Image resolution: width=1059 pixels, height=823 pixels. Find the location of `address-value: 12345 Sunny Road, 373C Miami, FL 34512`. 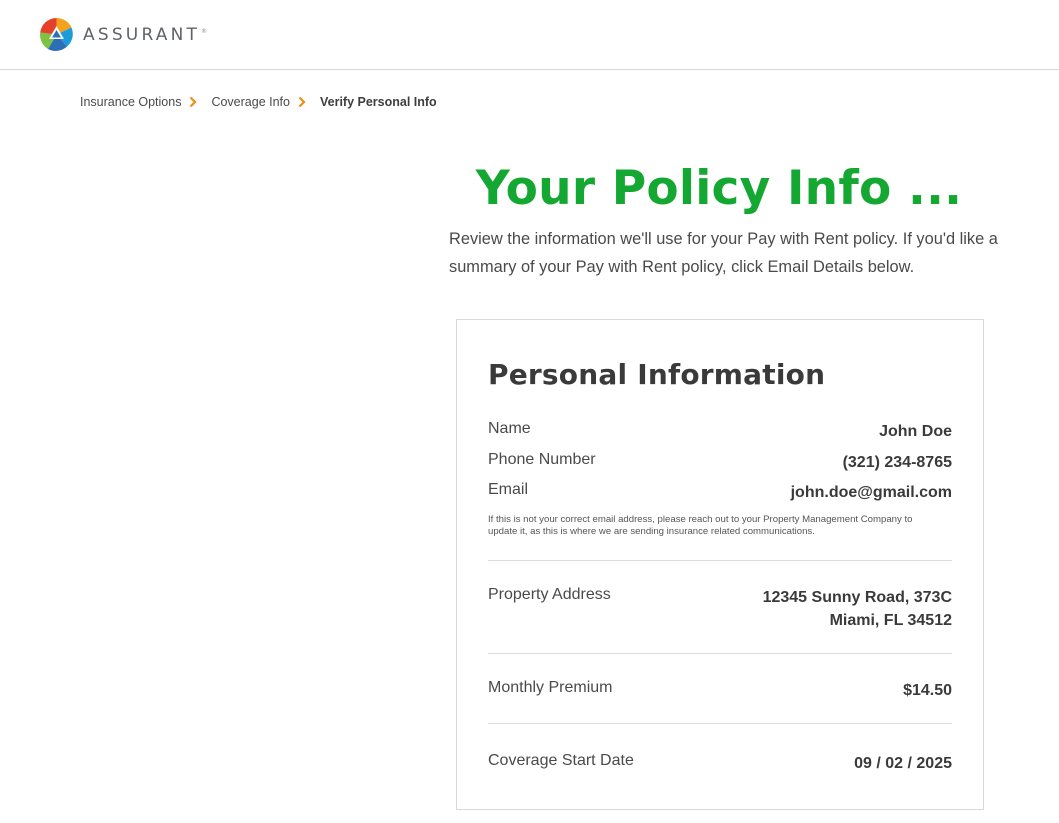

address-value: 12345 Sunny Road, 373C Miami, FL 34512 is located at coordinates (857, 609).